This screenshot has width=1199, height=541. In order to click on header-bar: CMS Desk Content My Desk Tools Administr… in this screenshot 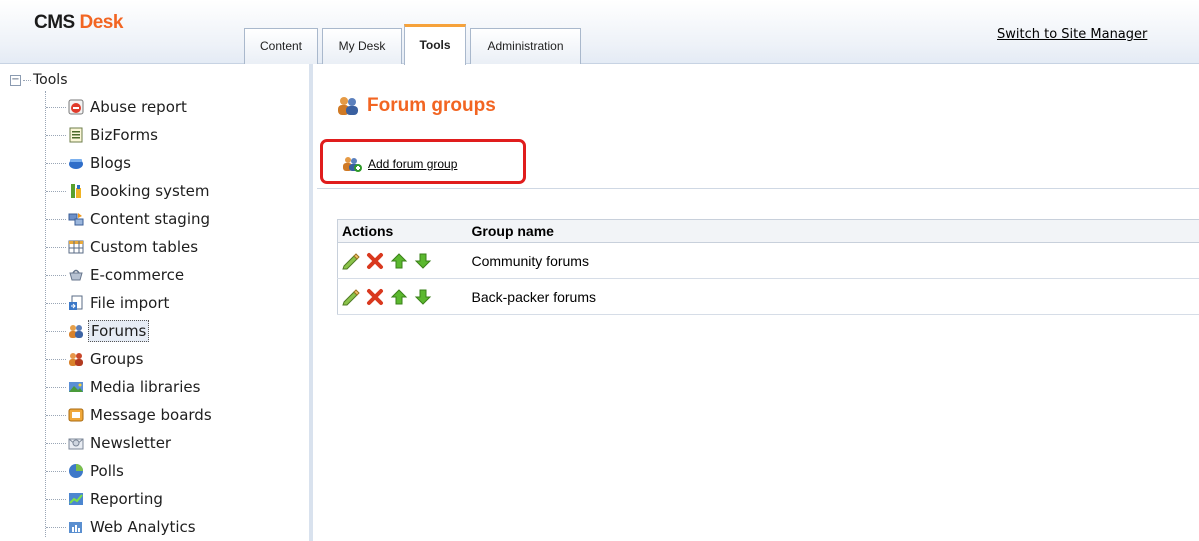, I will do `click(599, 32)`.